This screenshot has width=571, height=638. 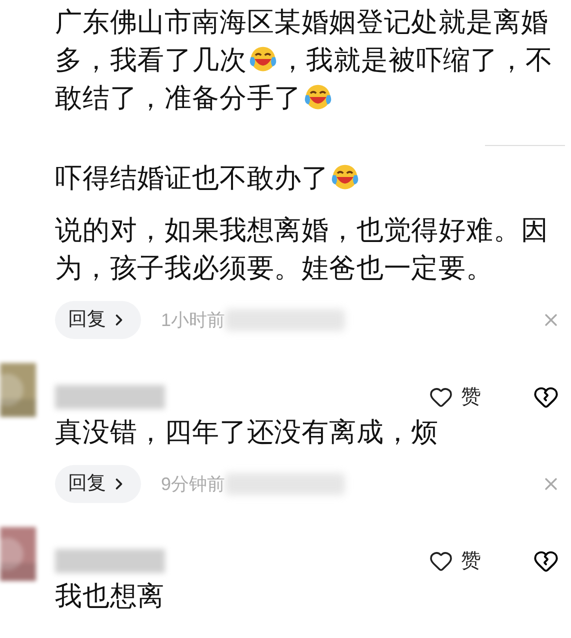 I want to click on comment-text: 说的对，如果我想离婚，也觉得好难。因为，孩子我必须要。娃爸也一定要。, so click(x=302, y=249).